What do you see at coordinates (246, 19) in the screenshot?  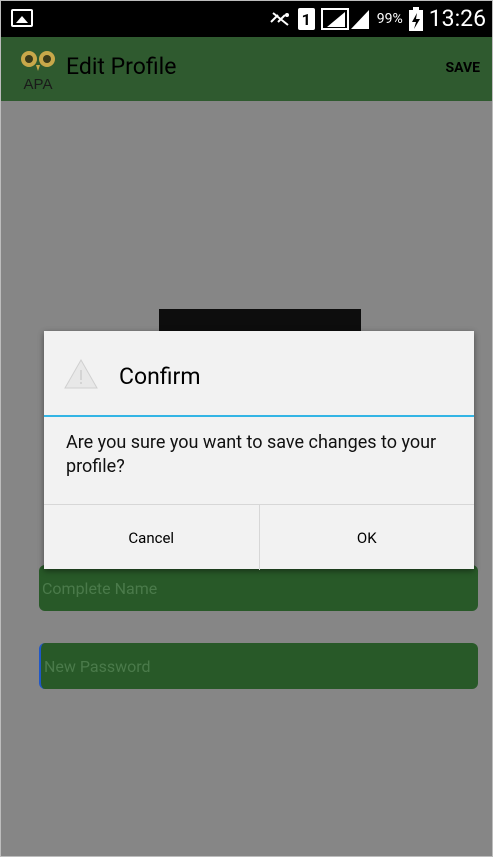 I see `status-bar: 1 99% 13:26` at bounding box center [246, 19].